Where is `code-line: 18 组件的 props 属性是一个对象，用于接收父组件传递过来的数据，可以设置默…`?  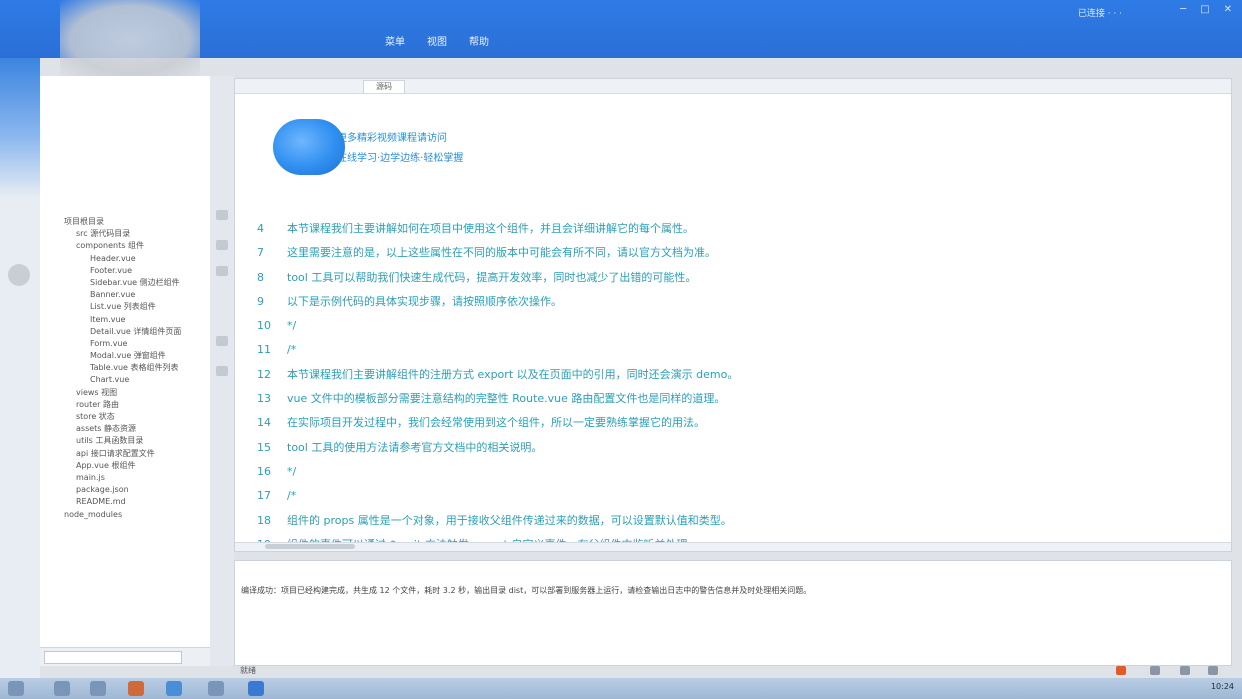 code-line: 18 组件的 props 属性是一个对象，用于接收父组件传递过来的数据，可以设置默… is located at coordinates (742, 521).